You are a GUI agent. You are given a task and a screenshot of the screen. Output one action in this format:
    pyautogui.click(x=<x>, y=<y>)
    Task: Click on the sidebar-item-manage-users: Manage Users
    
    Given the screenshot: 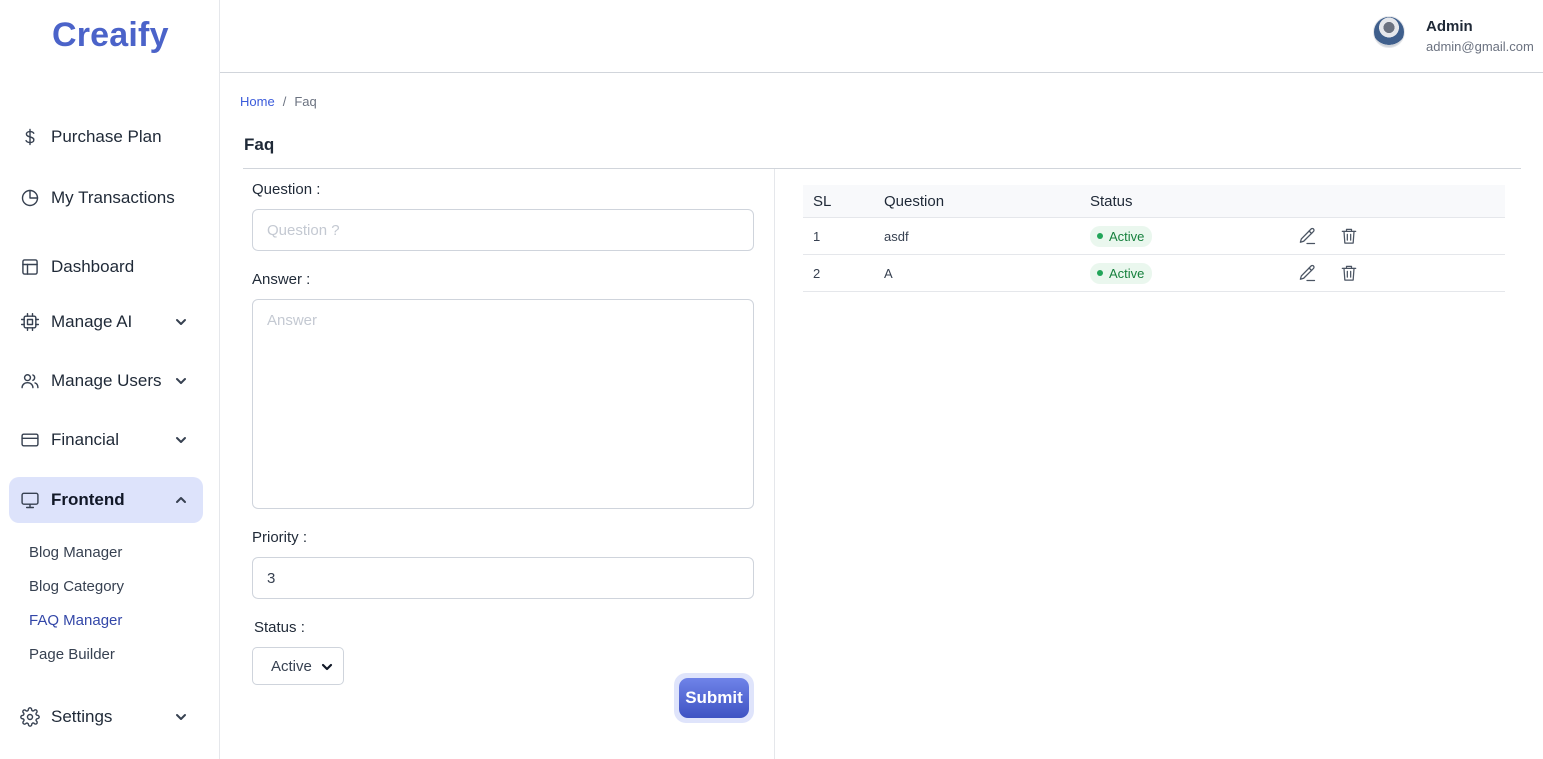 What is the action you would take?
    pyautogui.click(x=106, y=381)
    